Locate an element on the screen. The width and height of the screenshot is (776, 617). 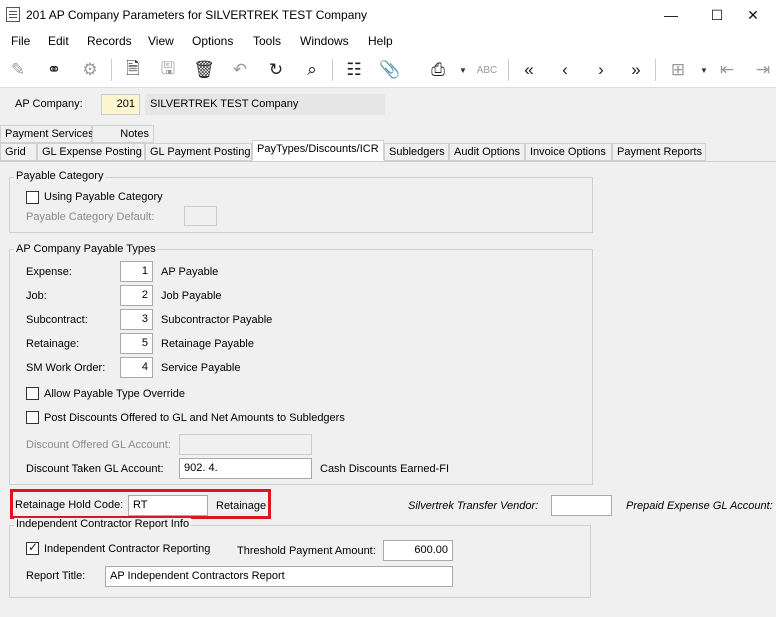
attach-icon: 📎 is located at coordinates (390, 70).